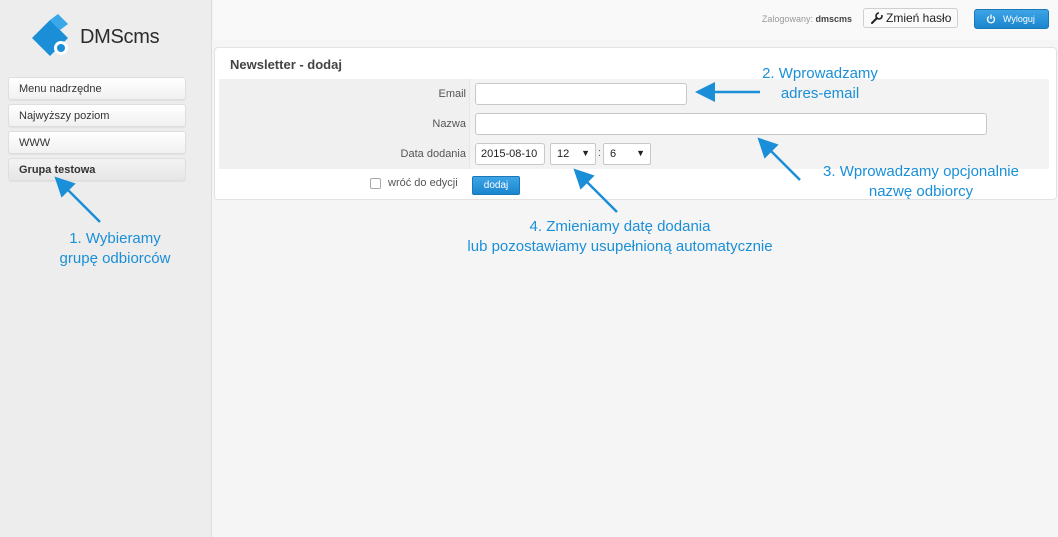 The width and height of the screenshot is (1058, 537). I want to click on annotation-3-line2: nazwę odbiorcy, so click(921, 191).